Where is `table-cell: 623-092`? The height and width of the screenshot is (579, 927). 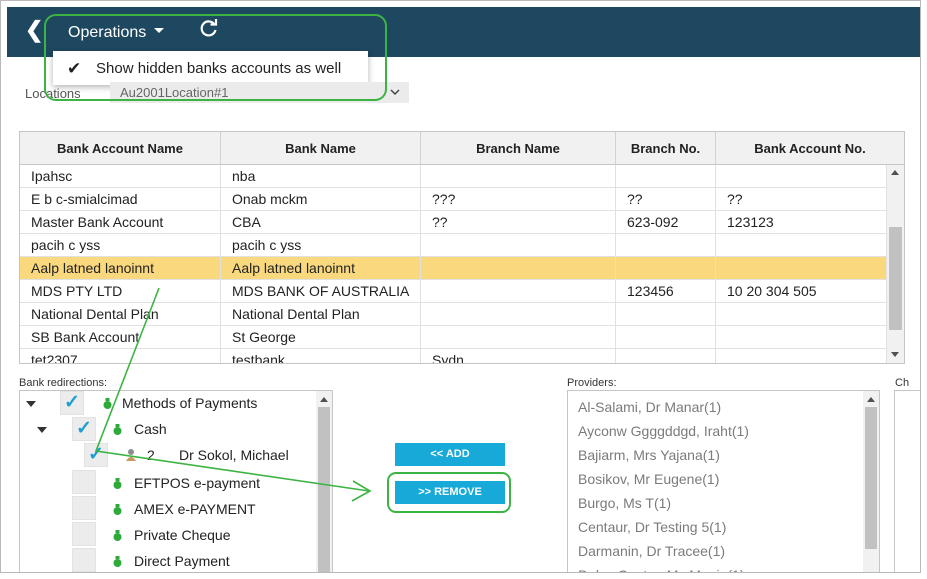 table-cell: 623-092 is located at coordinates (666, 222).